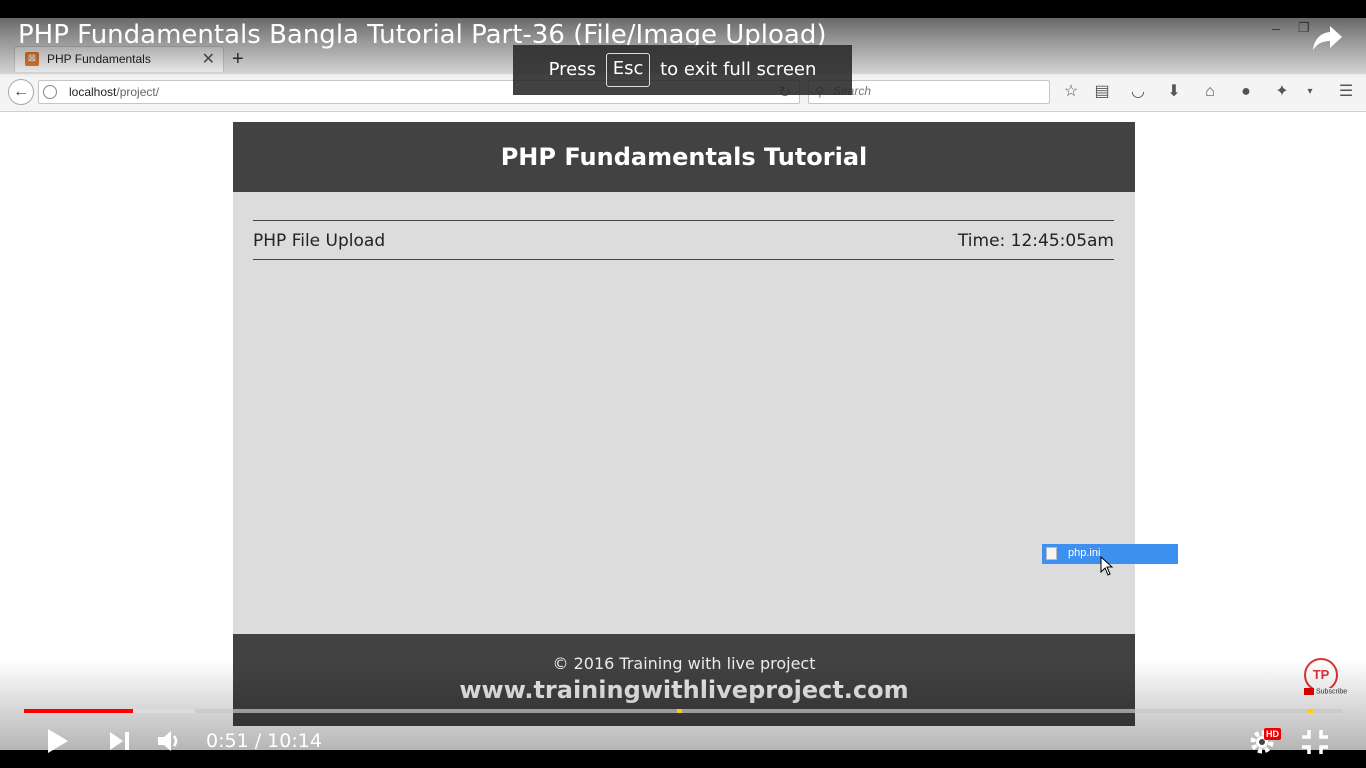 The width and height of the screenshot is (1366, 768). Describe the element at coordinates (683, 711) in the screenshot. I see `seek-bar` at that location.